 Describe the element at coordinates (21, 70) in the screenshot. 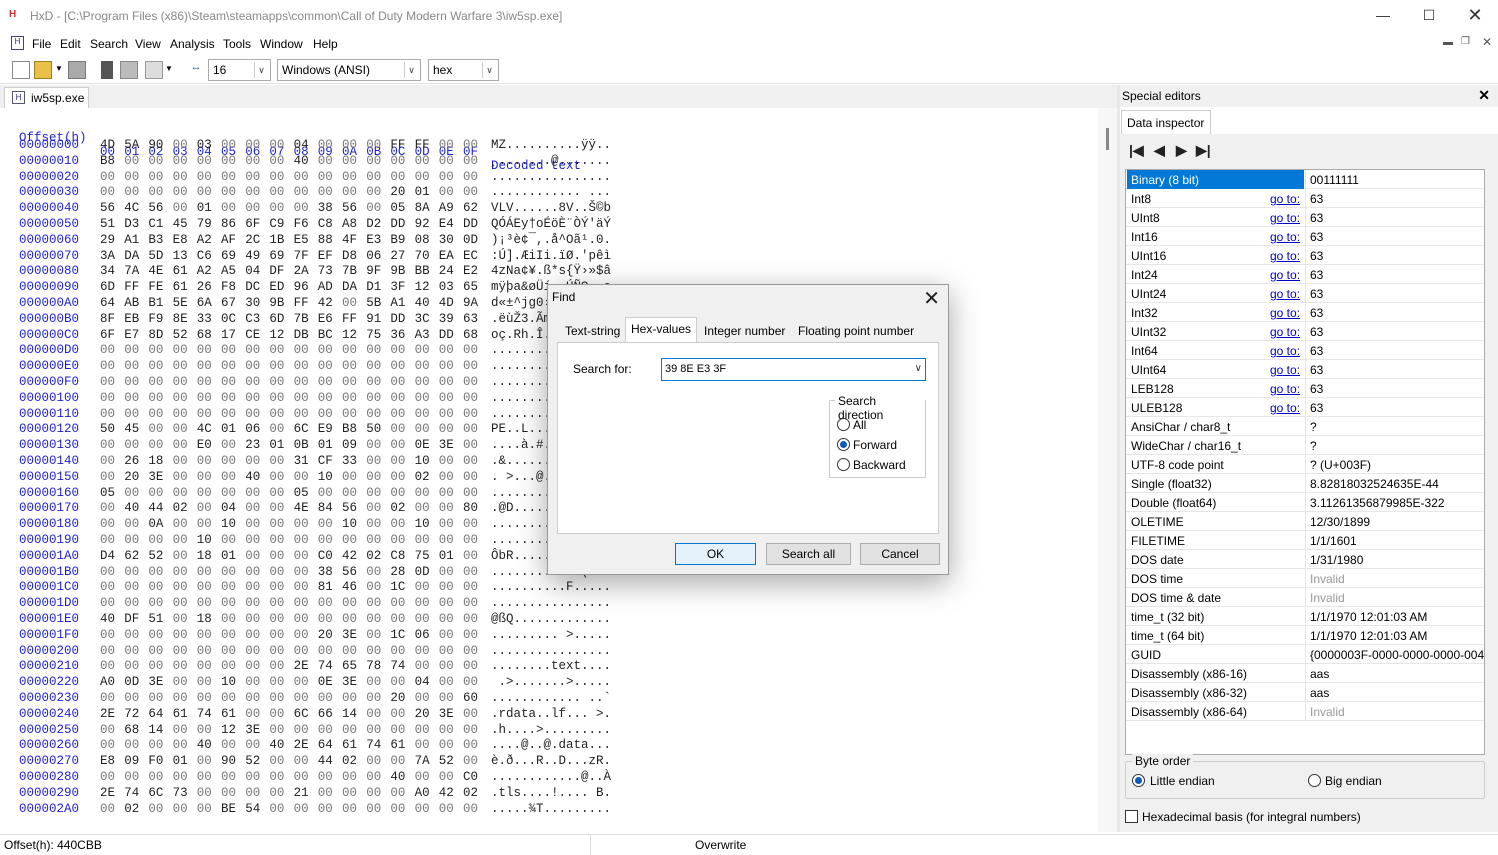

I see `new-file-icon` at that location.